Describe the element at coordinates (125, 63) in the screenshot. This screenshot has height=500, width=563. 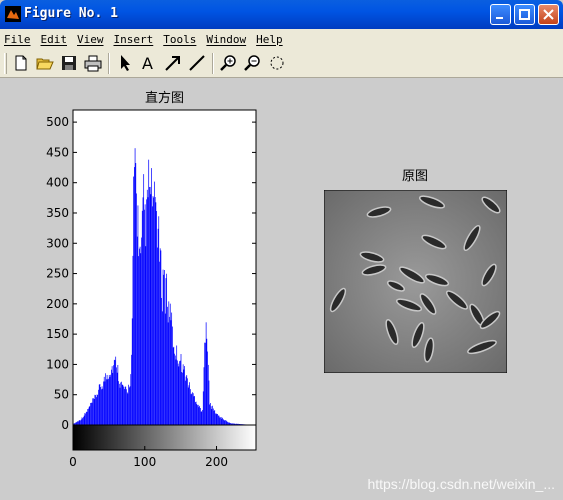
I see `arrow-icon` at that location.